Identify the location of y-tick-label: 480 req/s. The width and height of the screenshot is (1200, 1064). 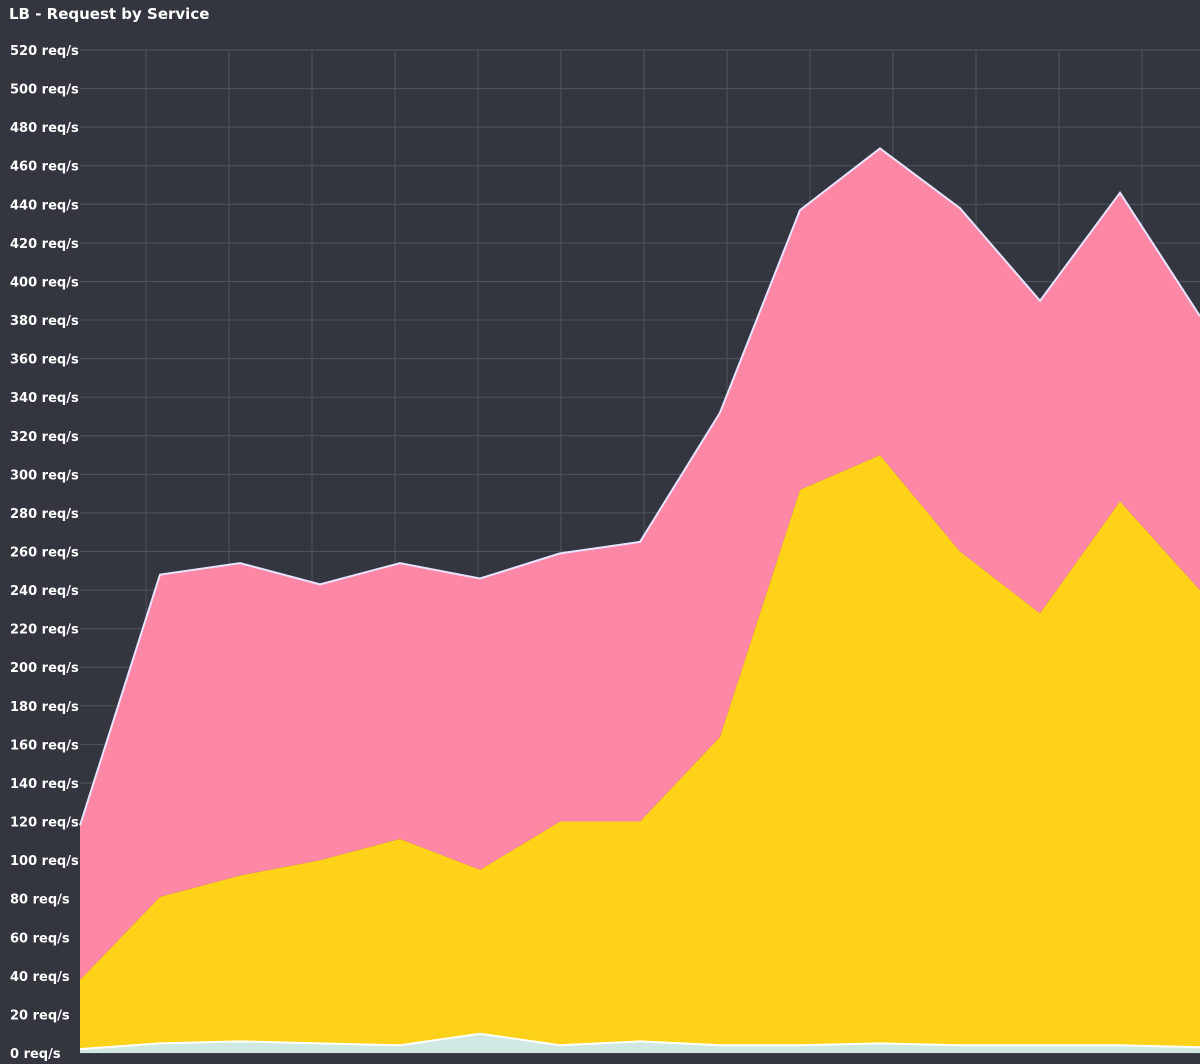
(44, 128).